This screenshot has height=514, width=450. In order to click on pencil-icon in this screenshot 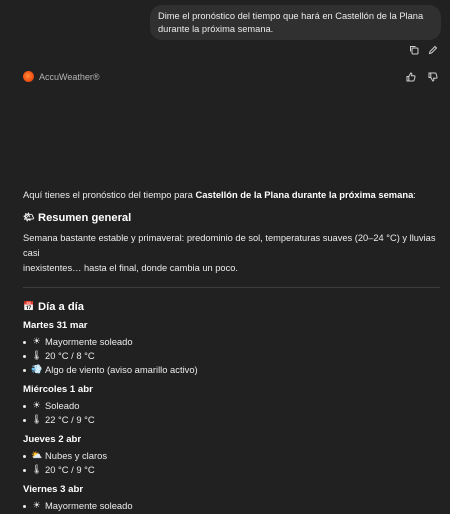, I will do `click(433, 50)`.